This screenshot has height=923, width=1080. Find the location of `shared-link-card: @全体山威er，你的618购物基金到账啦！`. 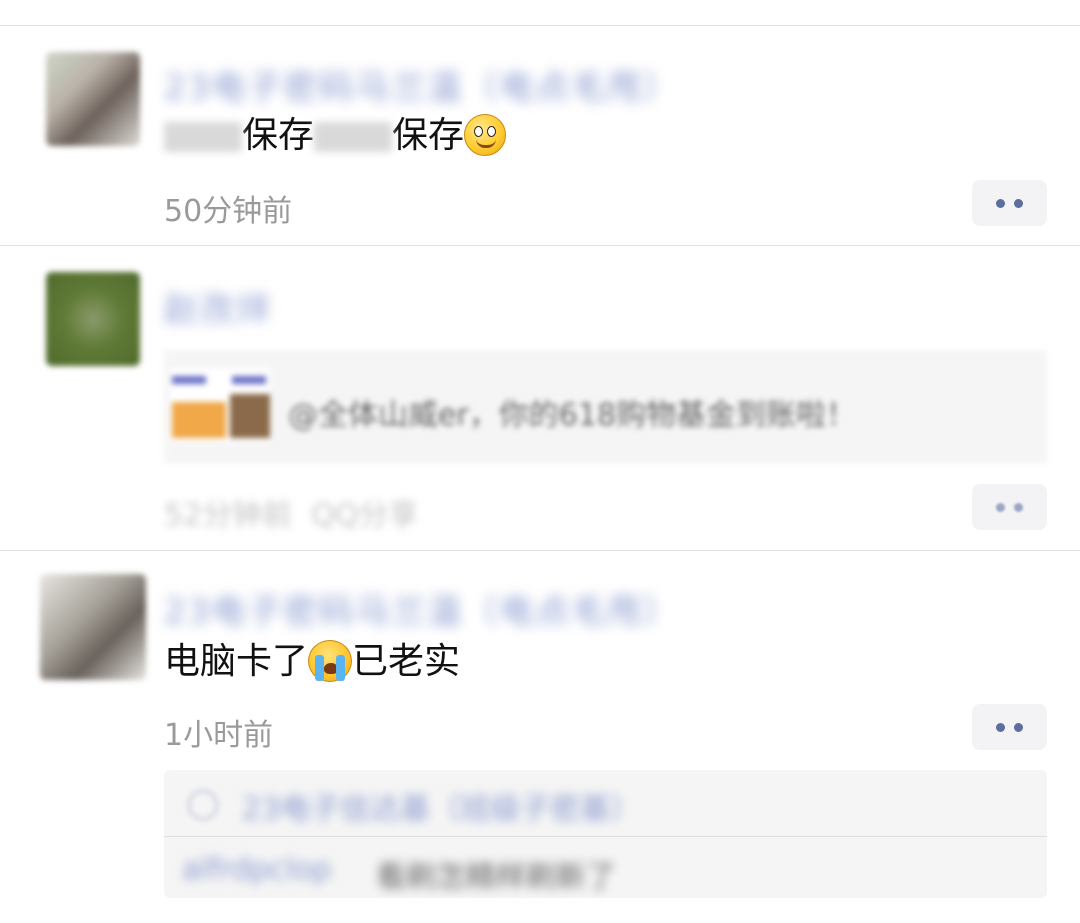

shared-link-card: @全体山威er，你的618购物基金到账啦！ is located at coordinates (605, 406).